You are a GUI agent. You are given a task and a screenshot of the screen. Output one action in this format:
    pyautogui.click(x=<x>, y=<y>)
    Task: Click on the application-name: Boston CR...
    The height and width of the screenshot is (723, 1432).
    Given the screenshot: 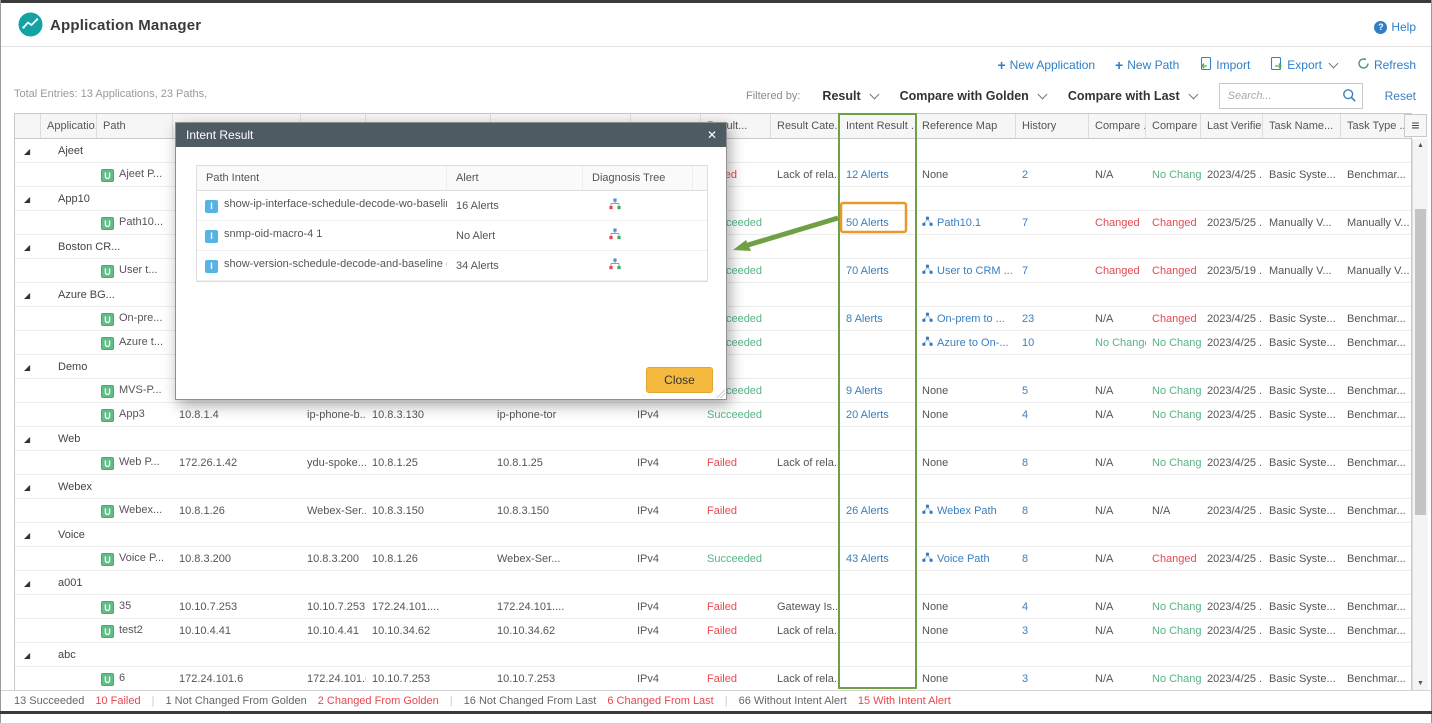 What is the action you would take?
    pyautogui.click(x=89, y=246)
    